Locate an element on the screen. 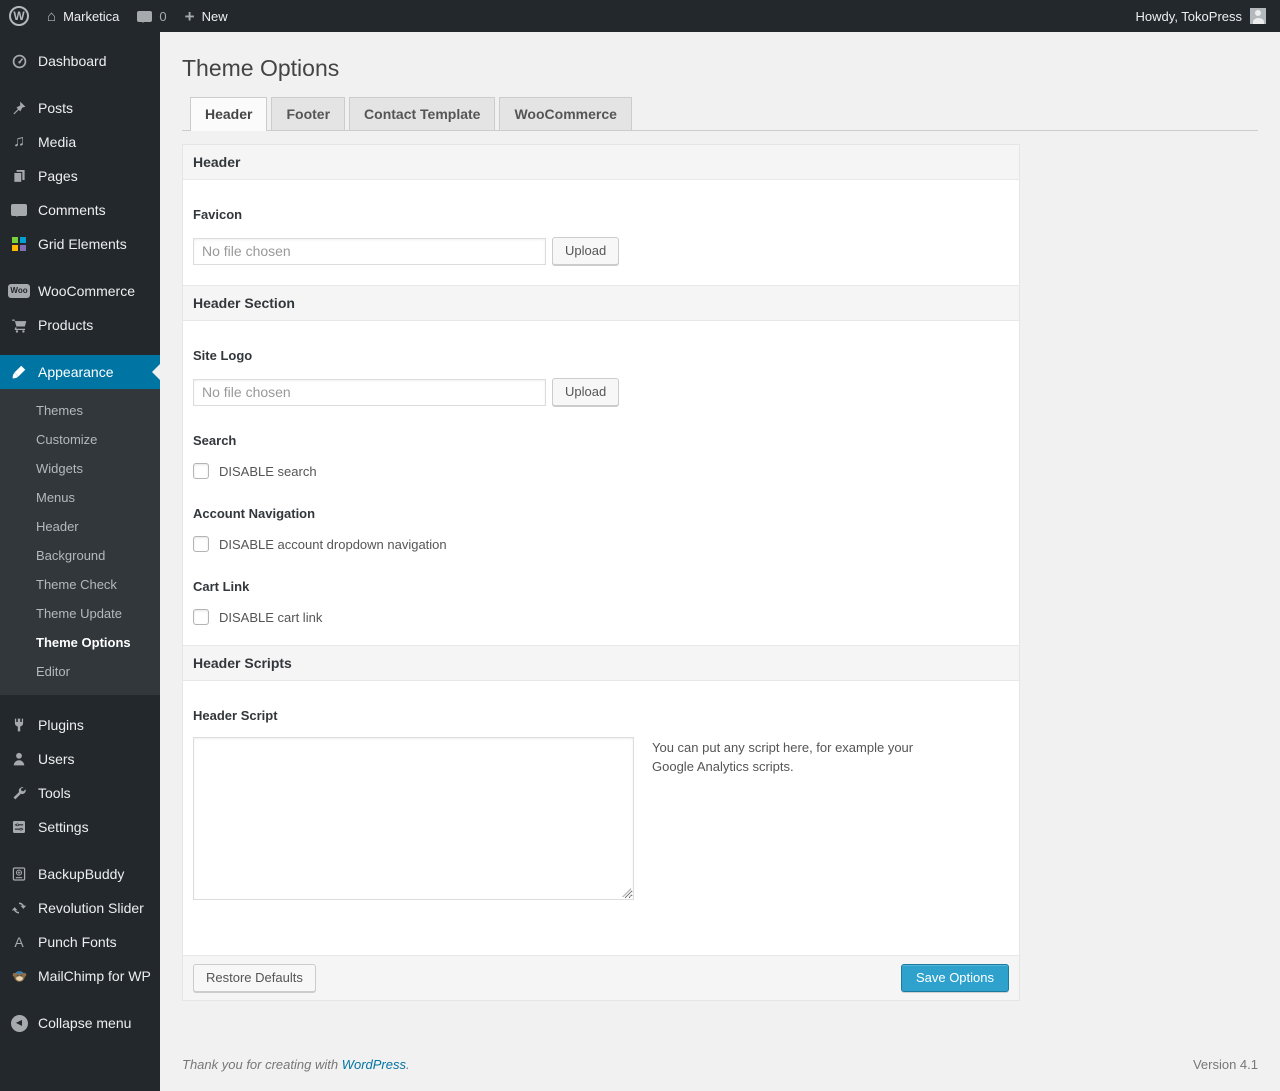 This screenshot has height=1091, width=1280. favicon-file-input is located at coordinates (369, 251).